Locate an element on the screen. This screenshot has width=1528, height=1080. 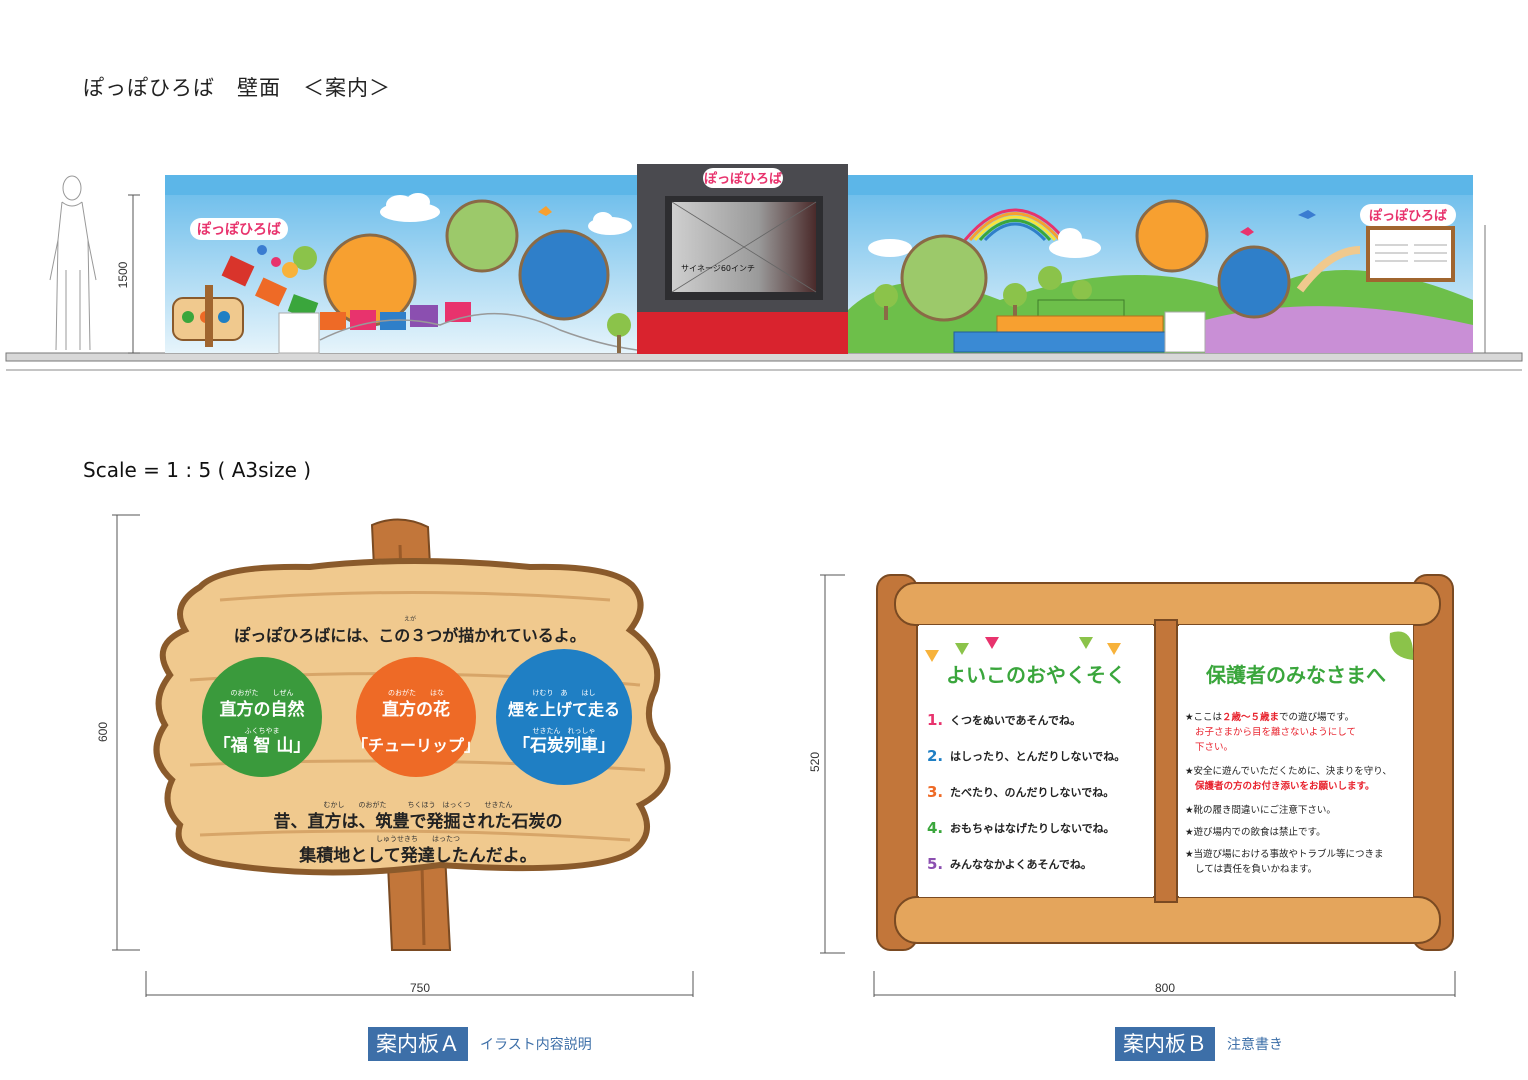
svg-text: せきたん れっしゃ is located at coordinates (564, 731).